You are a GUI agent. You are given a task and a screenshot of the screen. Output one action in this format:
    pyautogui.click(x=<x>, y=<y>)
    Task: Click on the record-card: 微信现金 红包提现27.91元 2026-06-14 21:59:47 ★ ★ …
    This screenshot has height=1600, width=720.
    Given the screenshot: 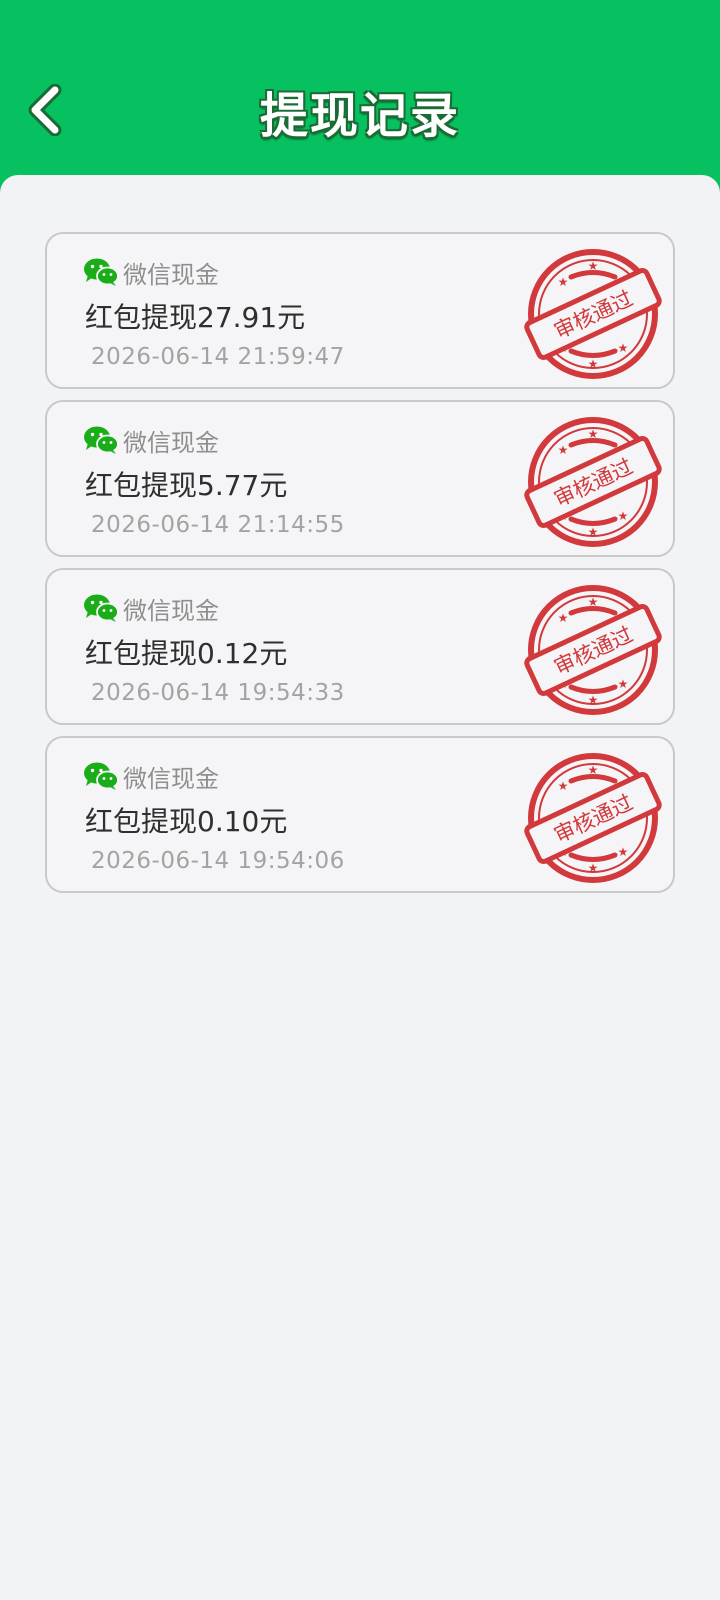 What is the action you would take?
    pyautogui.click(x=360, y=310)
    